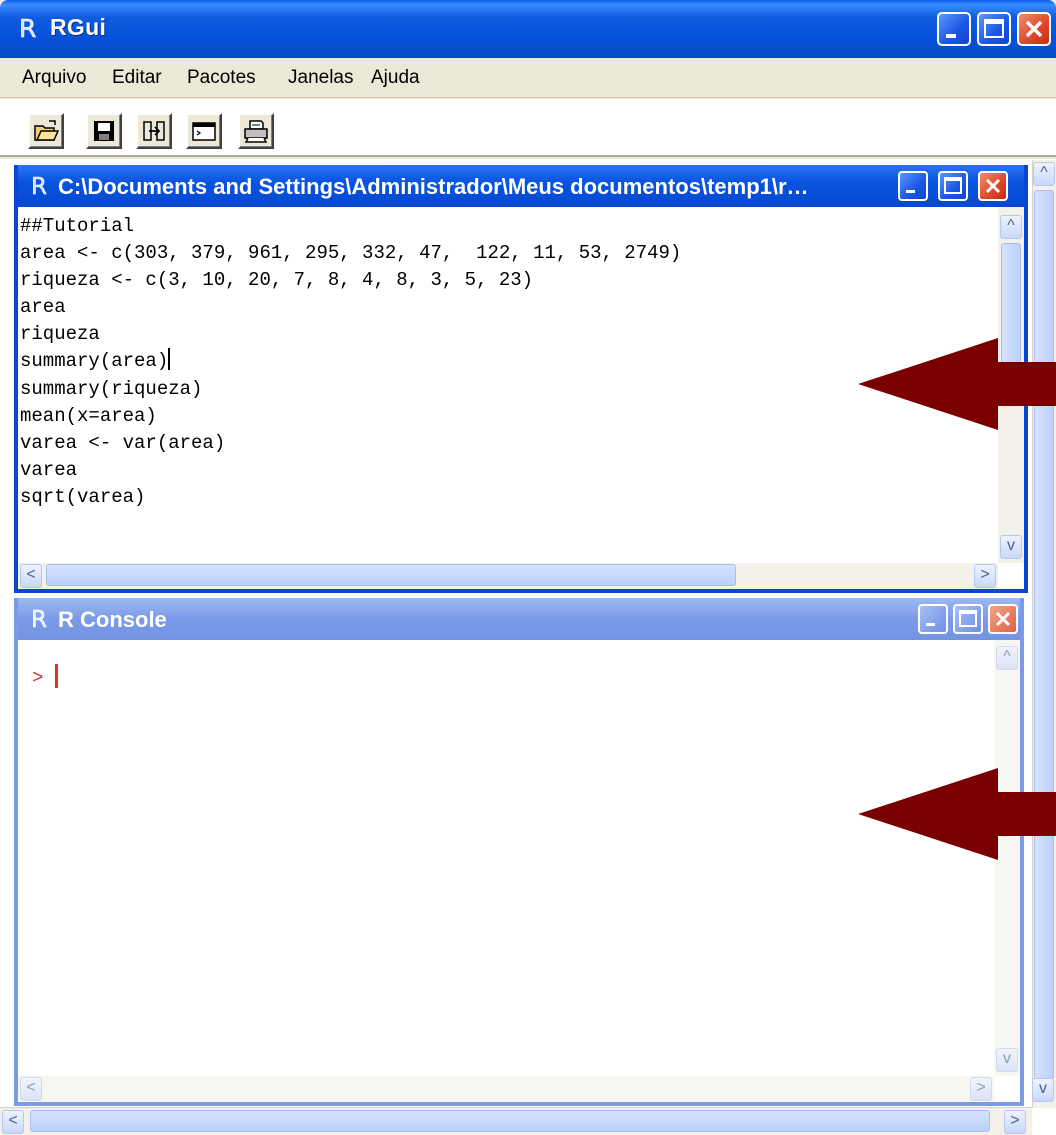 Image resolution: width=1056 pixels, height=1135 pixels. I want to click on close-button, so click(1034, 29).